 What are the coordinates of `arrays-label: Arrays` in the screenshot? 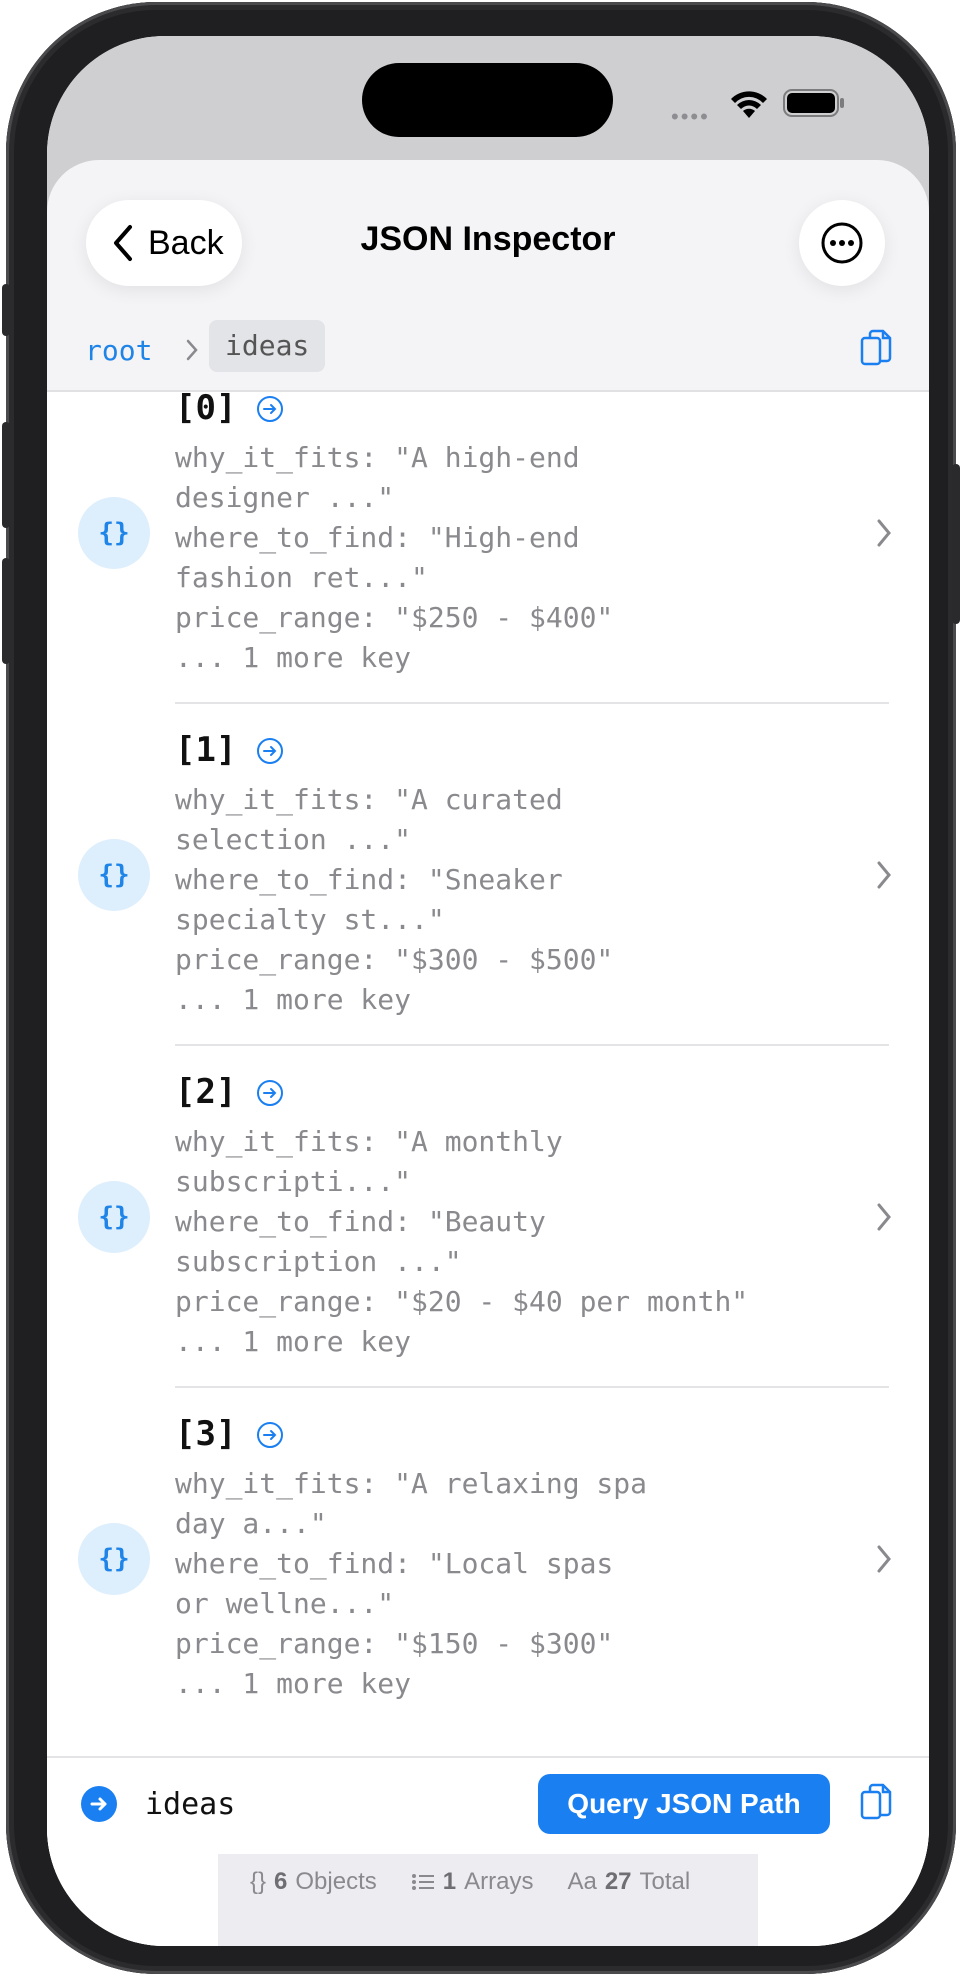 It's located at (499, 1881).